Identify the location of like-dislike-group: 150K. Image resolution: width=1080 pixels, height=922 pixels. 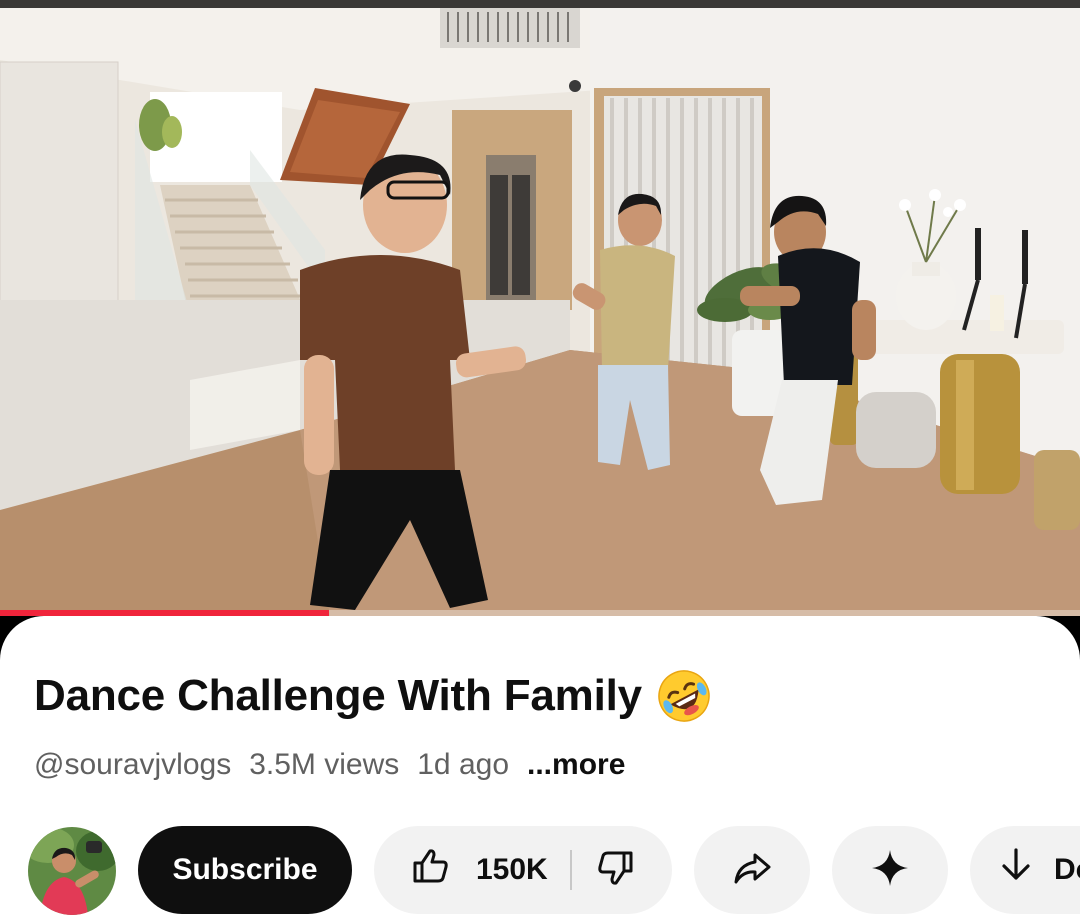
(523, 870).